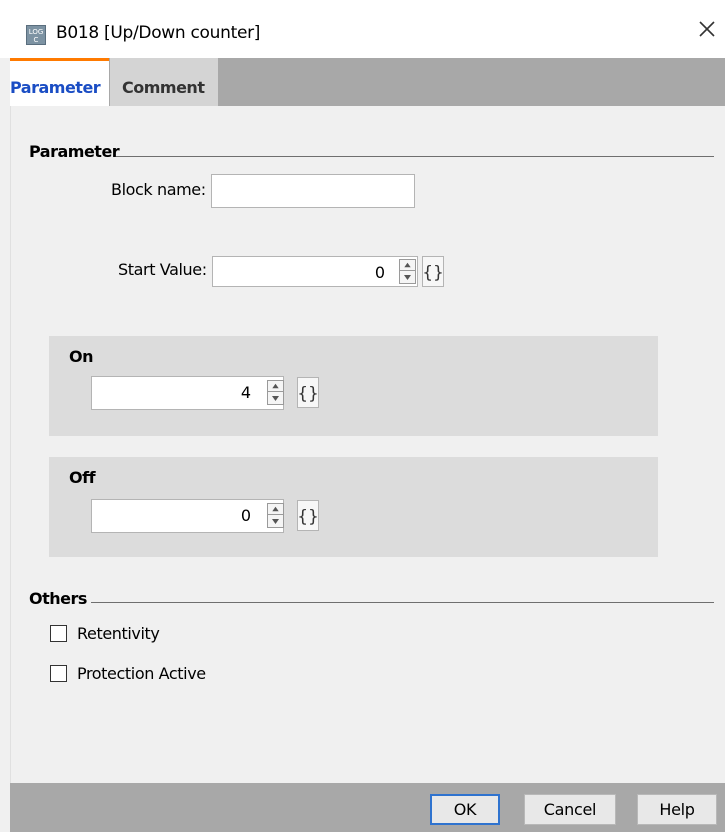 This screenshot has height=832, width=725. What do you see at coordinates (313, 191) in the screenshot?
I see `block-name-input` at bounding box center [313, 191].